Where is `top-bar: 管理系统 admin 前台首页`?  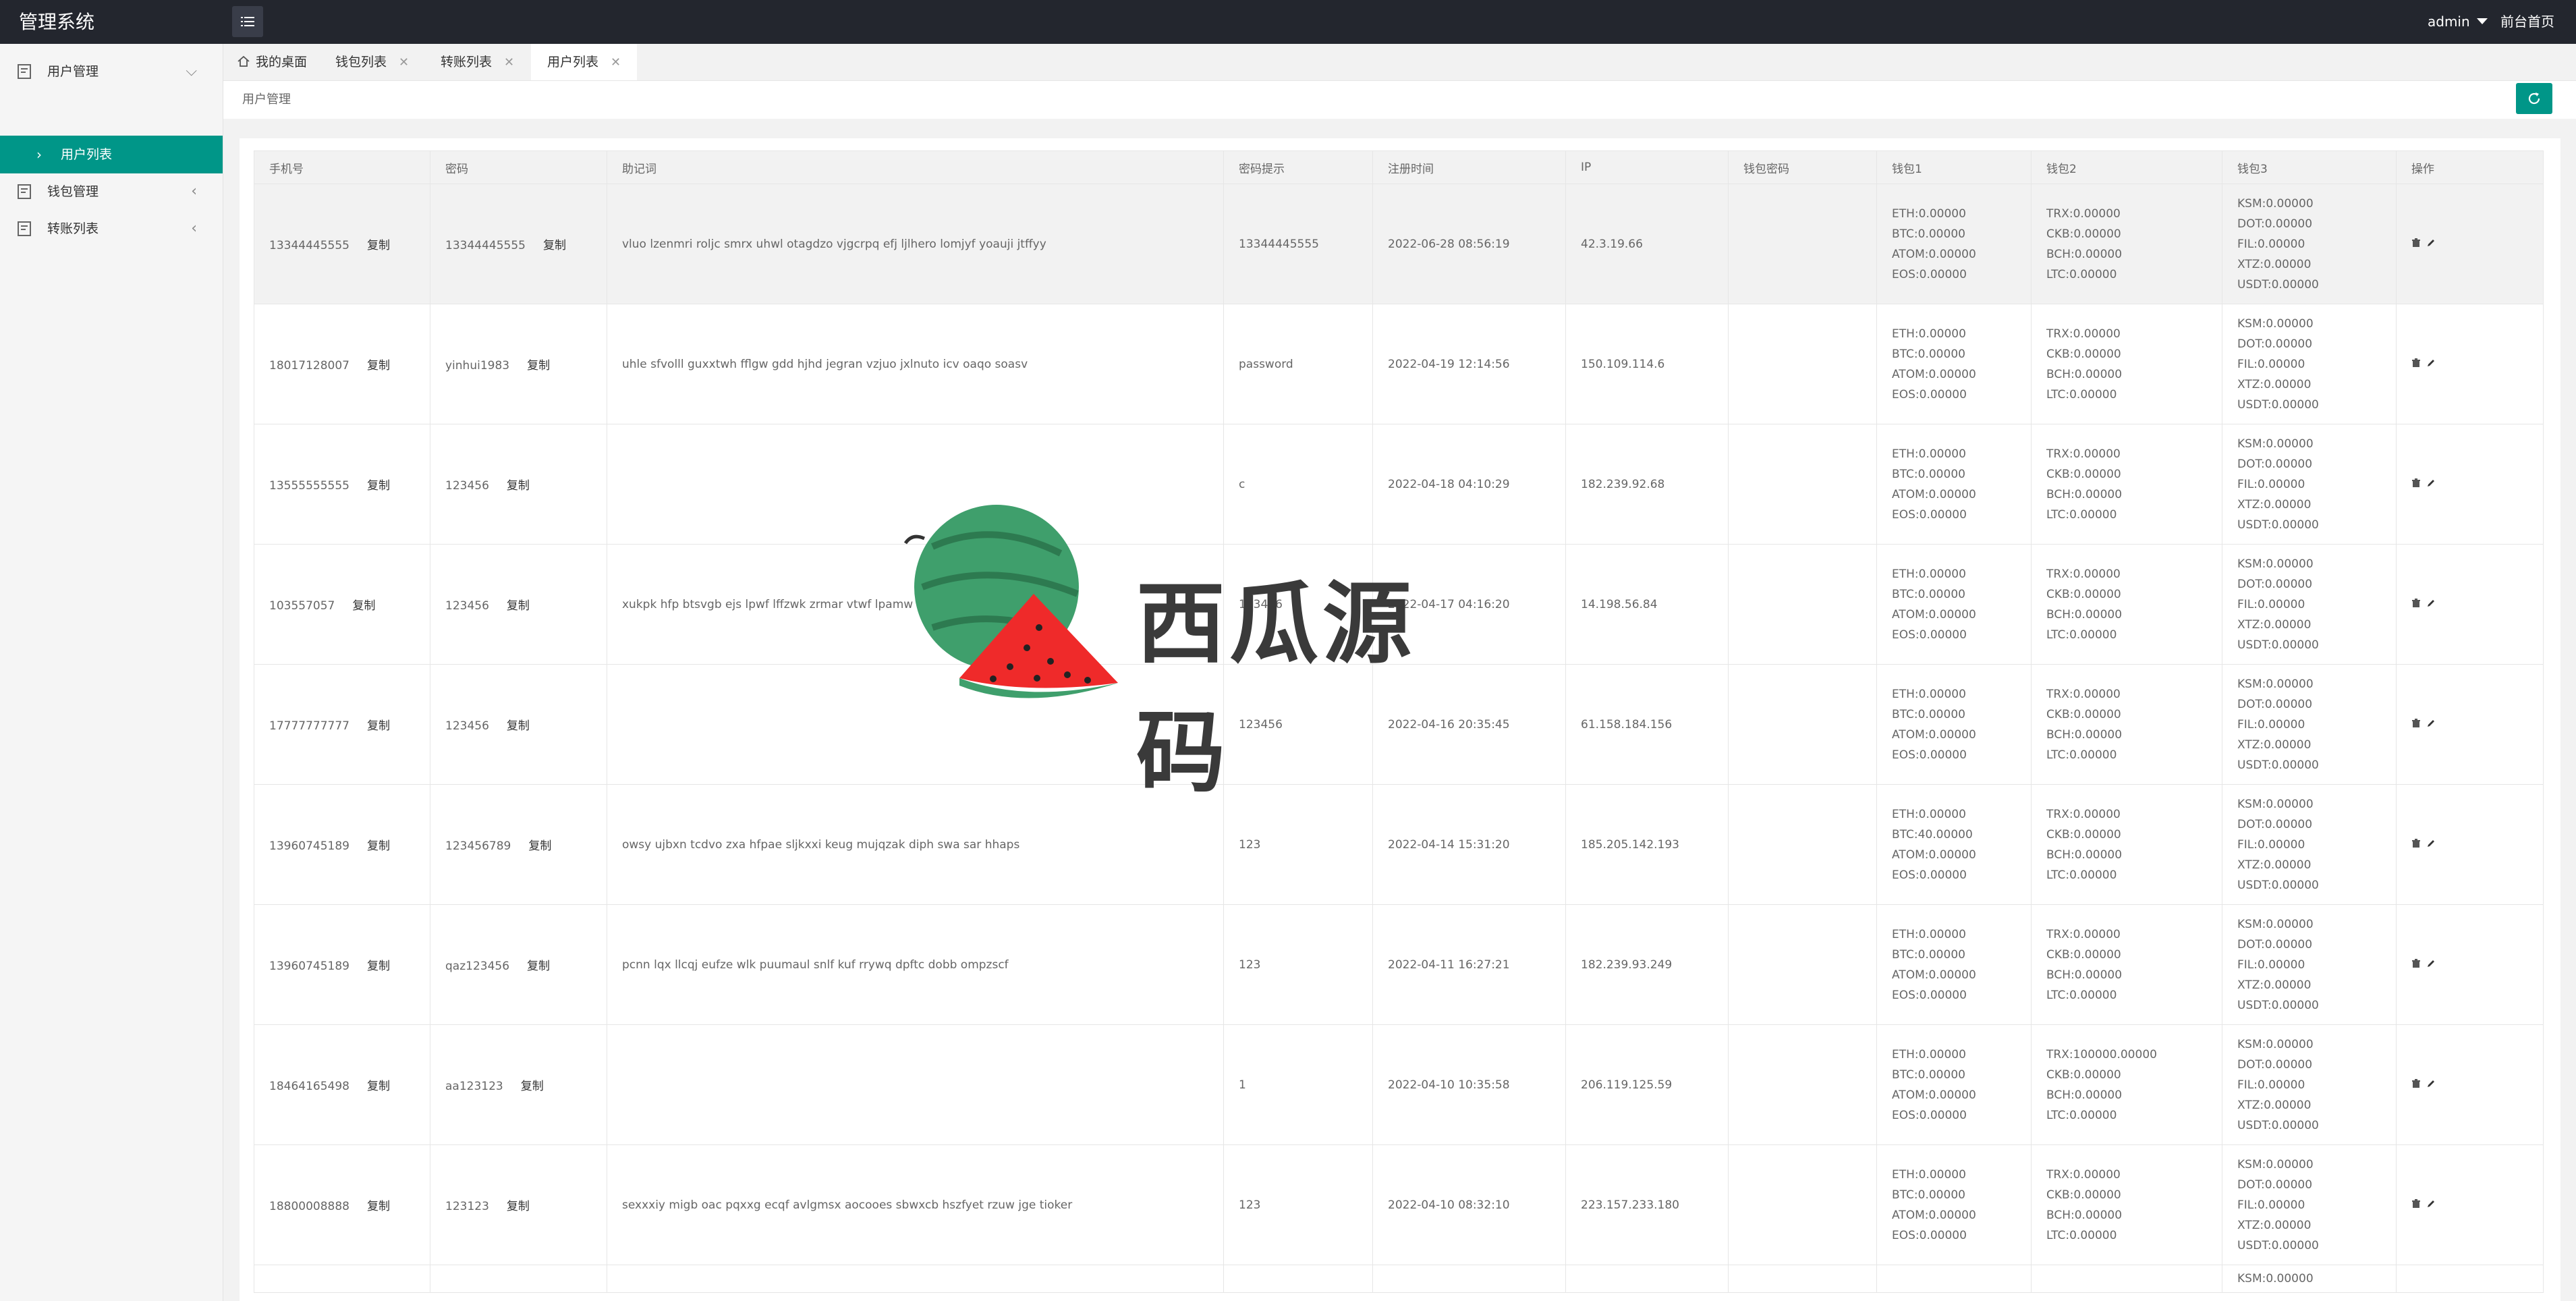 top-bar: 管理系统 admin 前台首页 is located at coordinates (1288, 22).